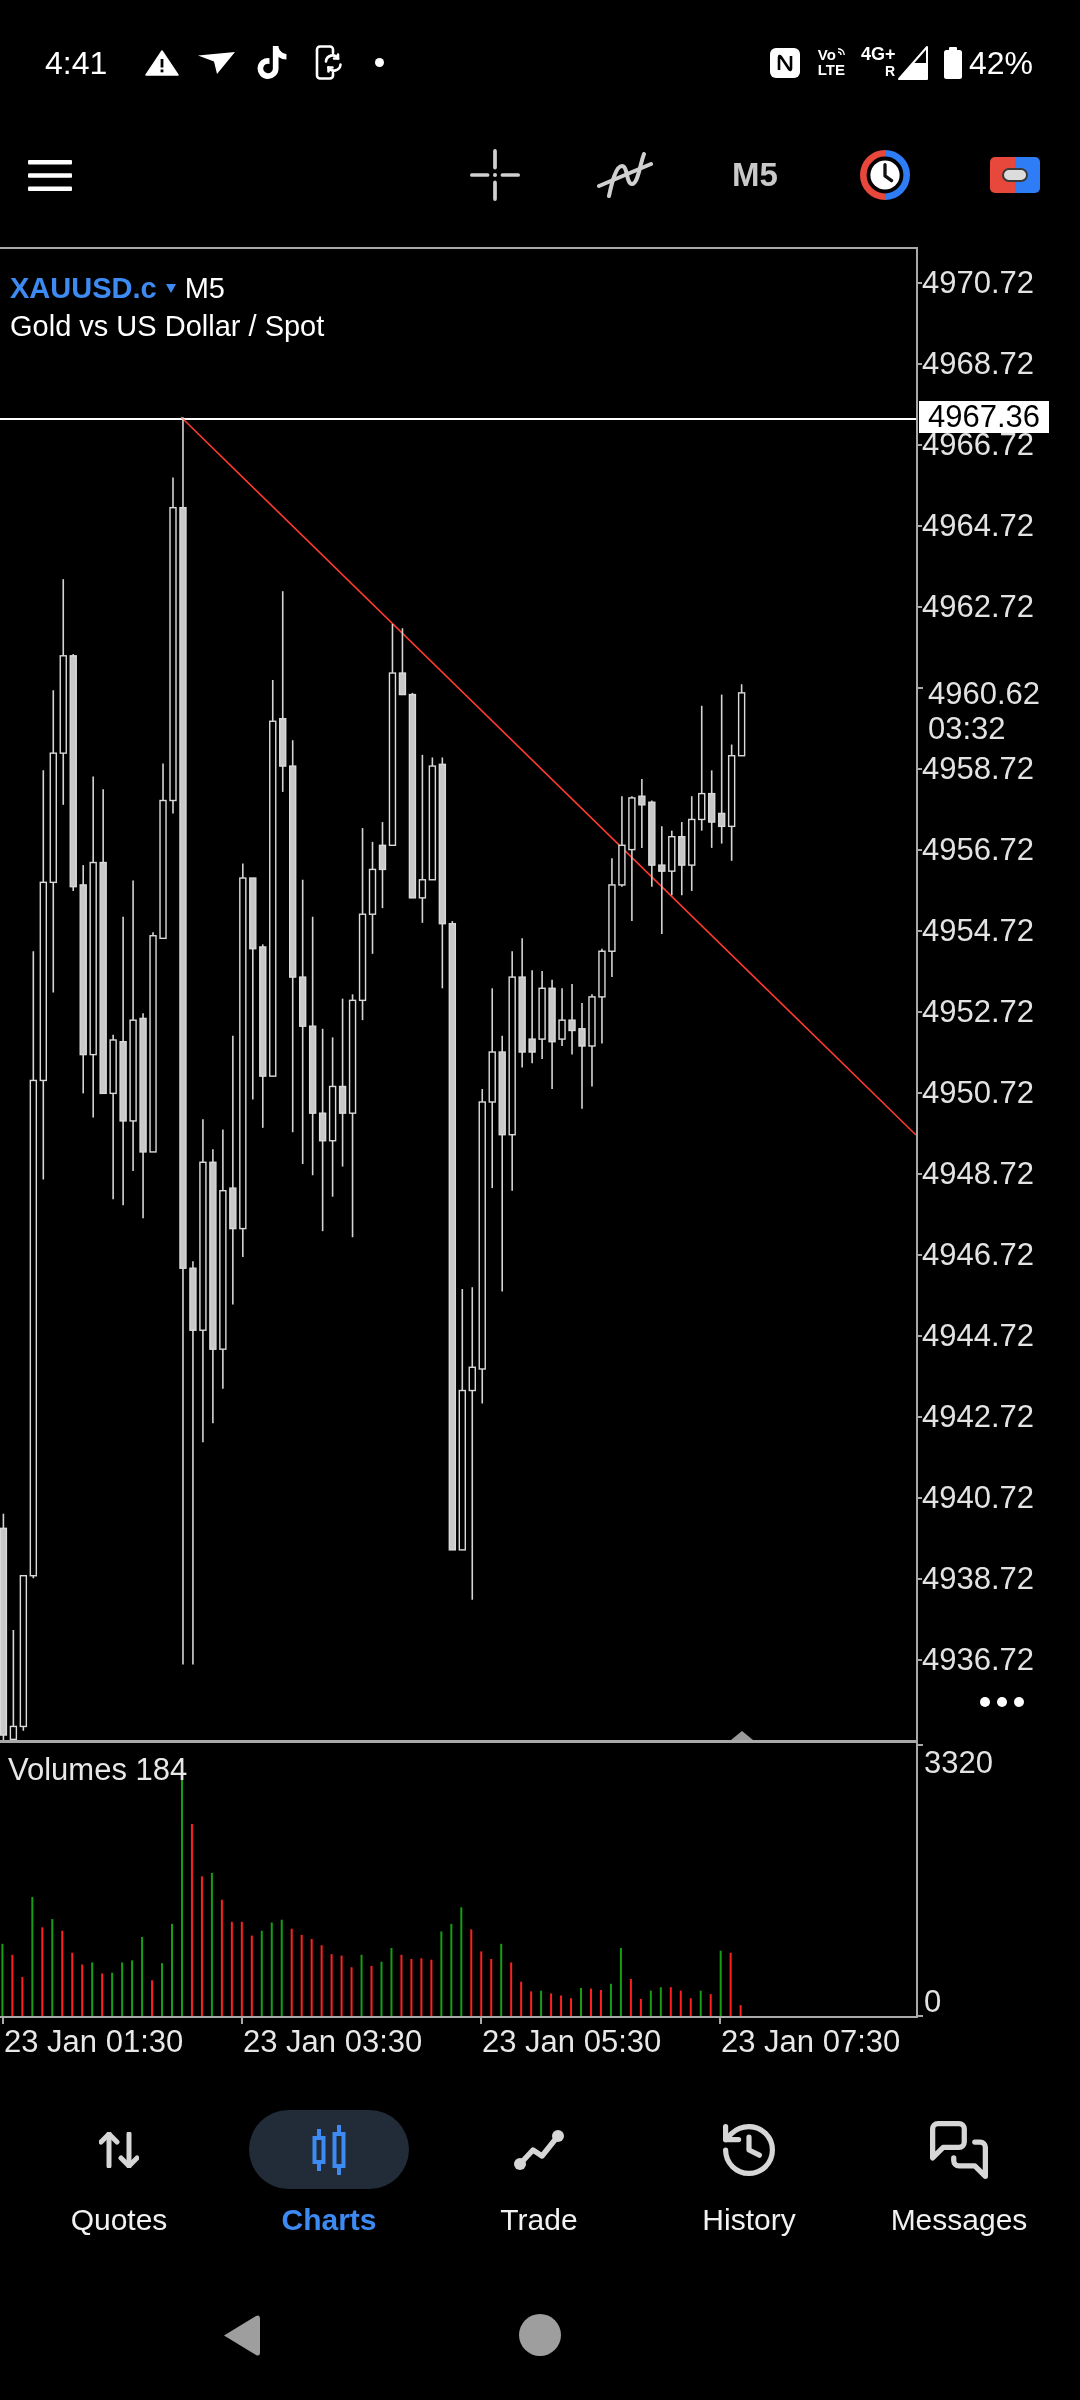 The image size is (1080, 2400). Describe the element at coordinates (755, 175) in the screenshot. I see `timeframe-button: M5` at that location.